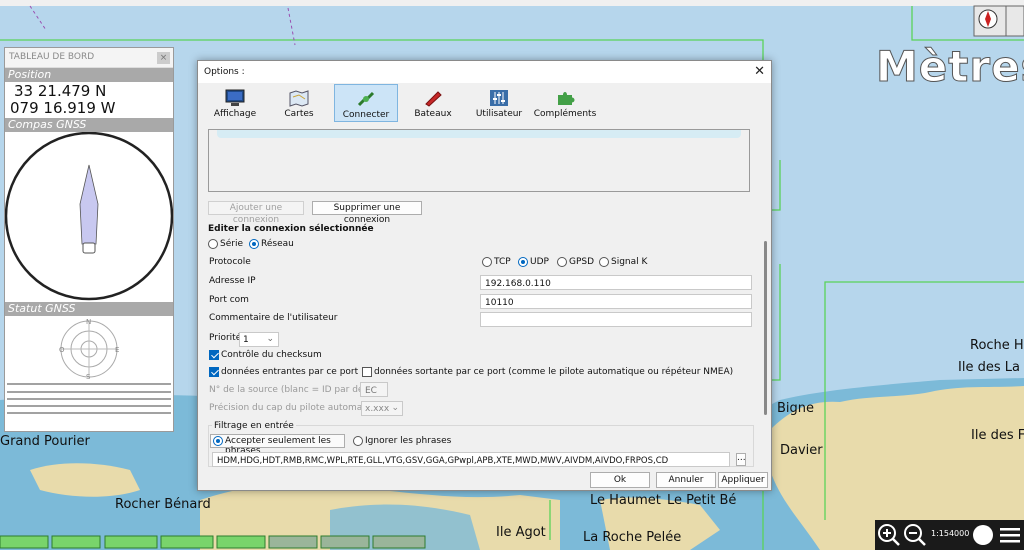 The width and height of the screenshot is (1024, 550). What do you see at coordinates (89, 216) in the screenshot?
I see `gnss-compass` at bounding box center [89, 216].